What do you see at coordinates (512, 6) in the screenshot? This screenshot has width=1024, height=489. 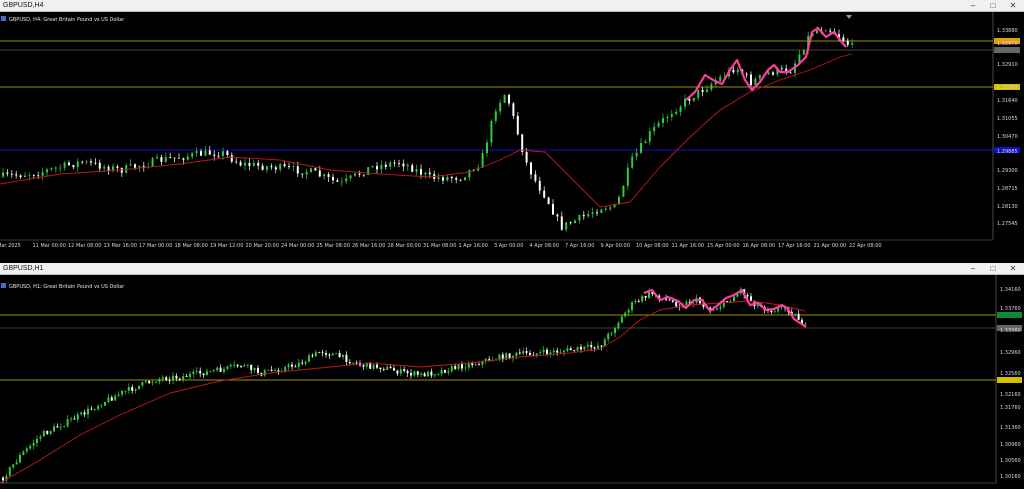 I see `window-titlebar-h4: GBPUSD,H4 ‒ □ ✕` at bounding box center [512, 6].